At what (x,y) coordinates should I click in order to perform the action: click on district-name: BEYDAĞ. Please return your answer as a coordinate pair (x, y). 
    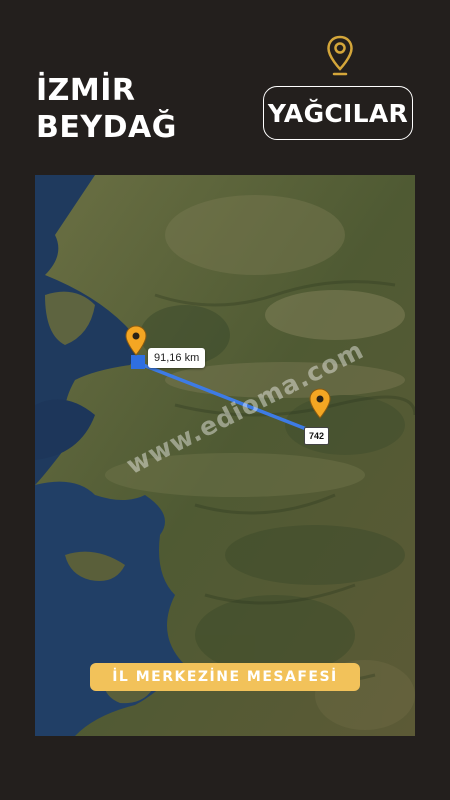
    Looking at the image, I should click on (106, 127).